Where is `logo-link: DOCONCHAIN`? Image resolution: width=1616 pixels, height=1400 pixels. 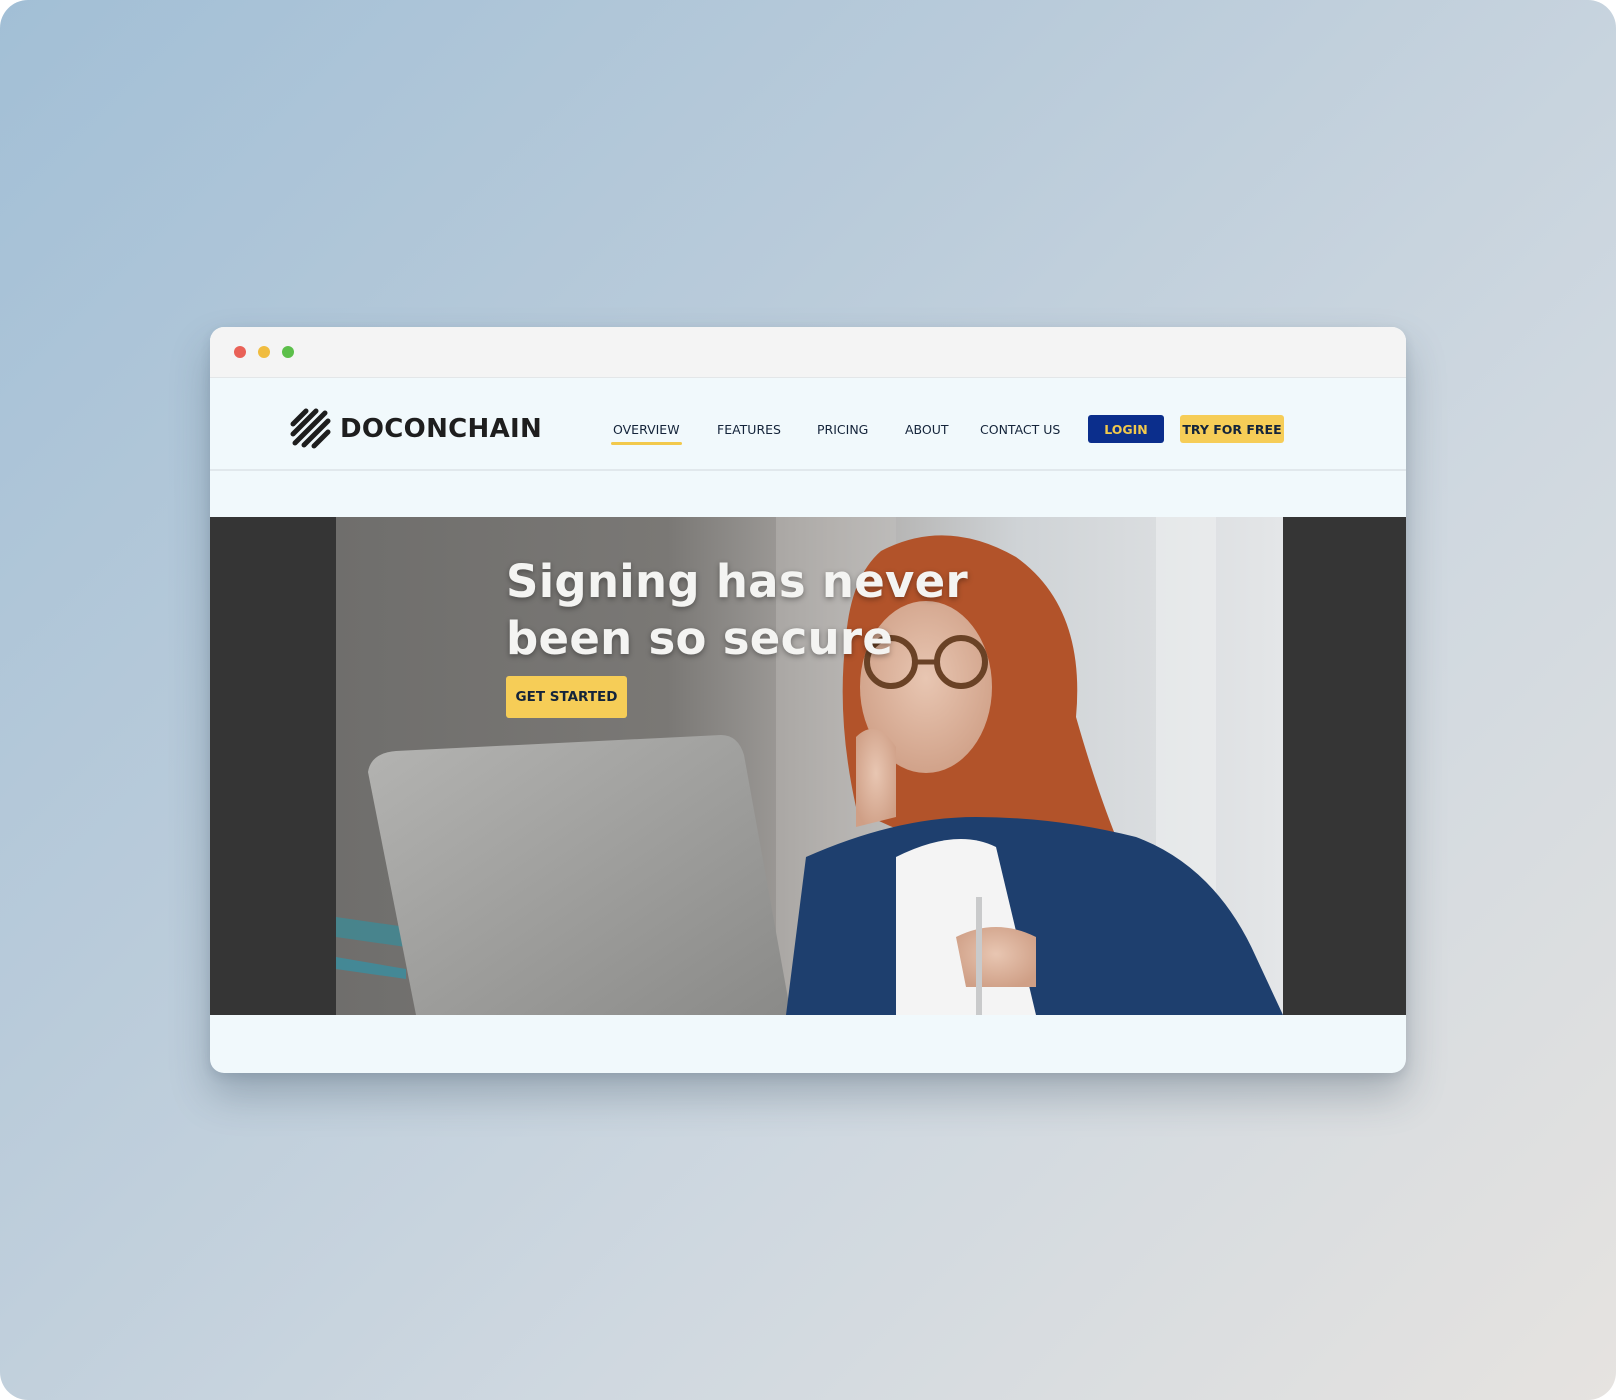
logo-link: DOCONCHAIN is located at coordinates (416, 429).